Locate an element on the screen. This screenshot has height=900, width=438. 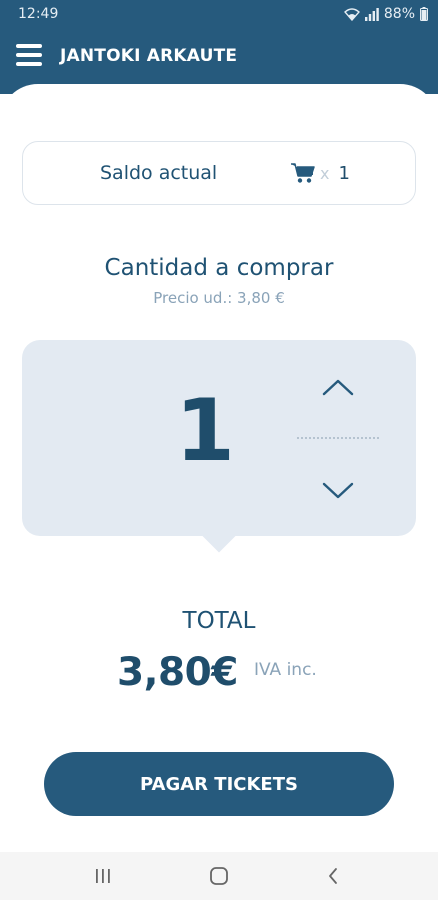
menu-icon is located at coordinates (29, 55).